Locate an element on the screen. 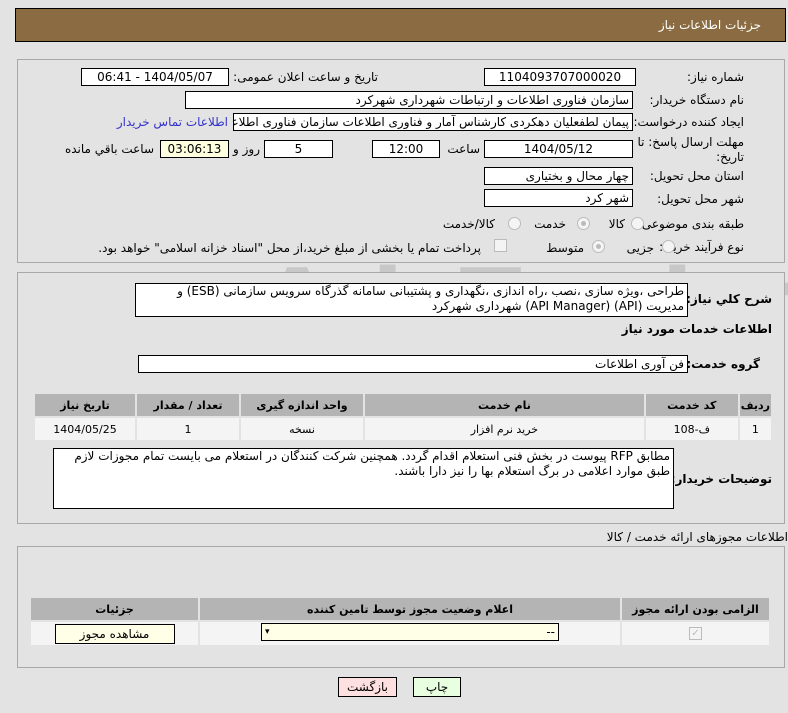 The width and height of the screenshot is (788, 713). time-label: ساعت is located at coordinates (463, 149).